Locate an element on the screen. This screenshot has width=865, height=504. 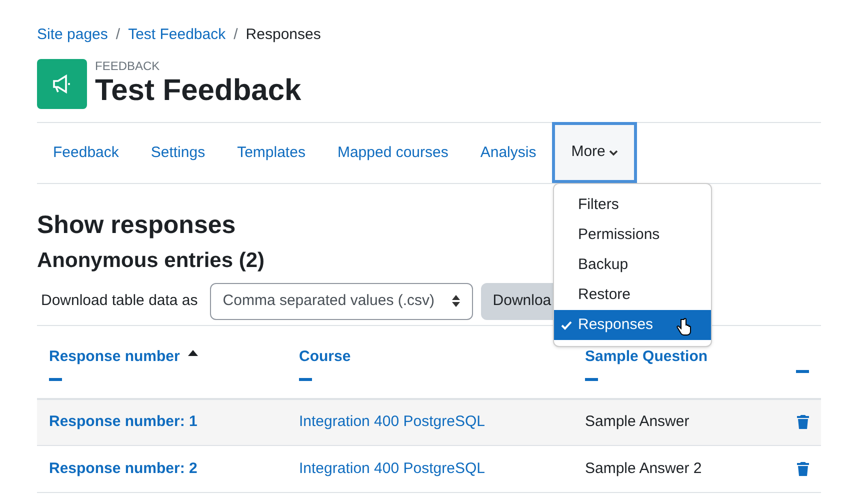
breadcrumb-current: Responses is located at coordinates (283, 34).